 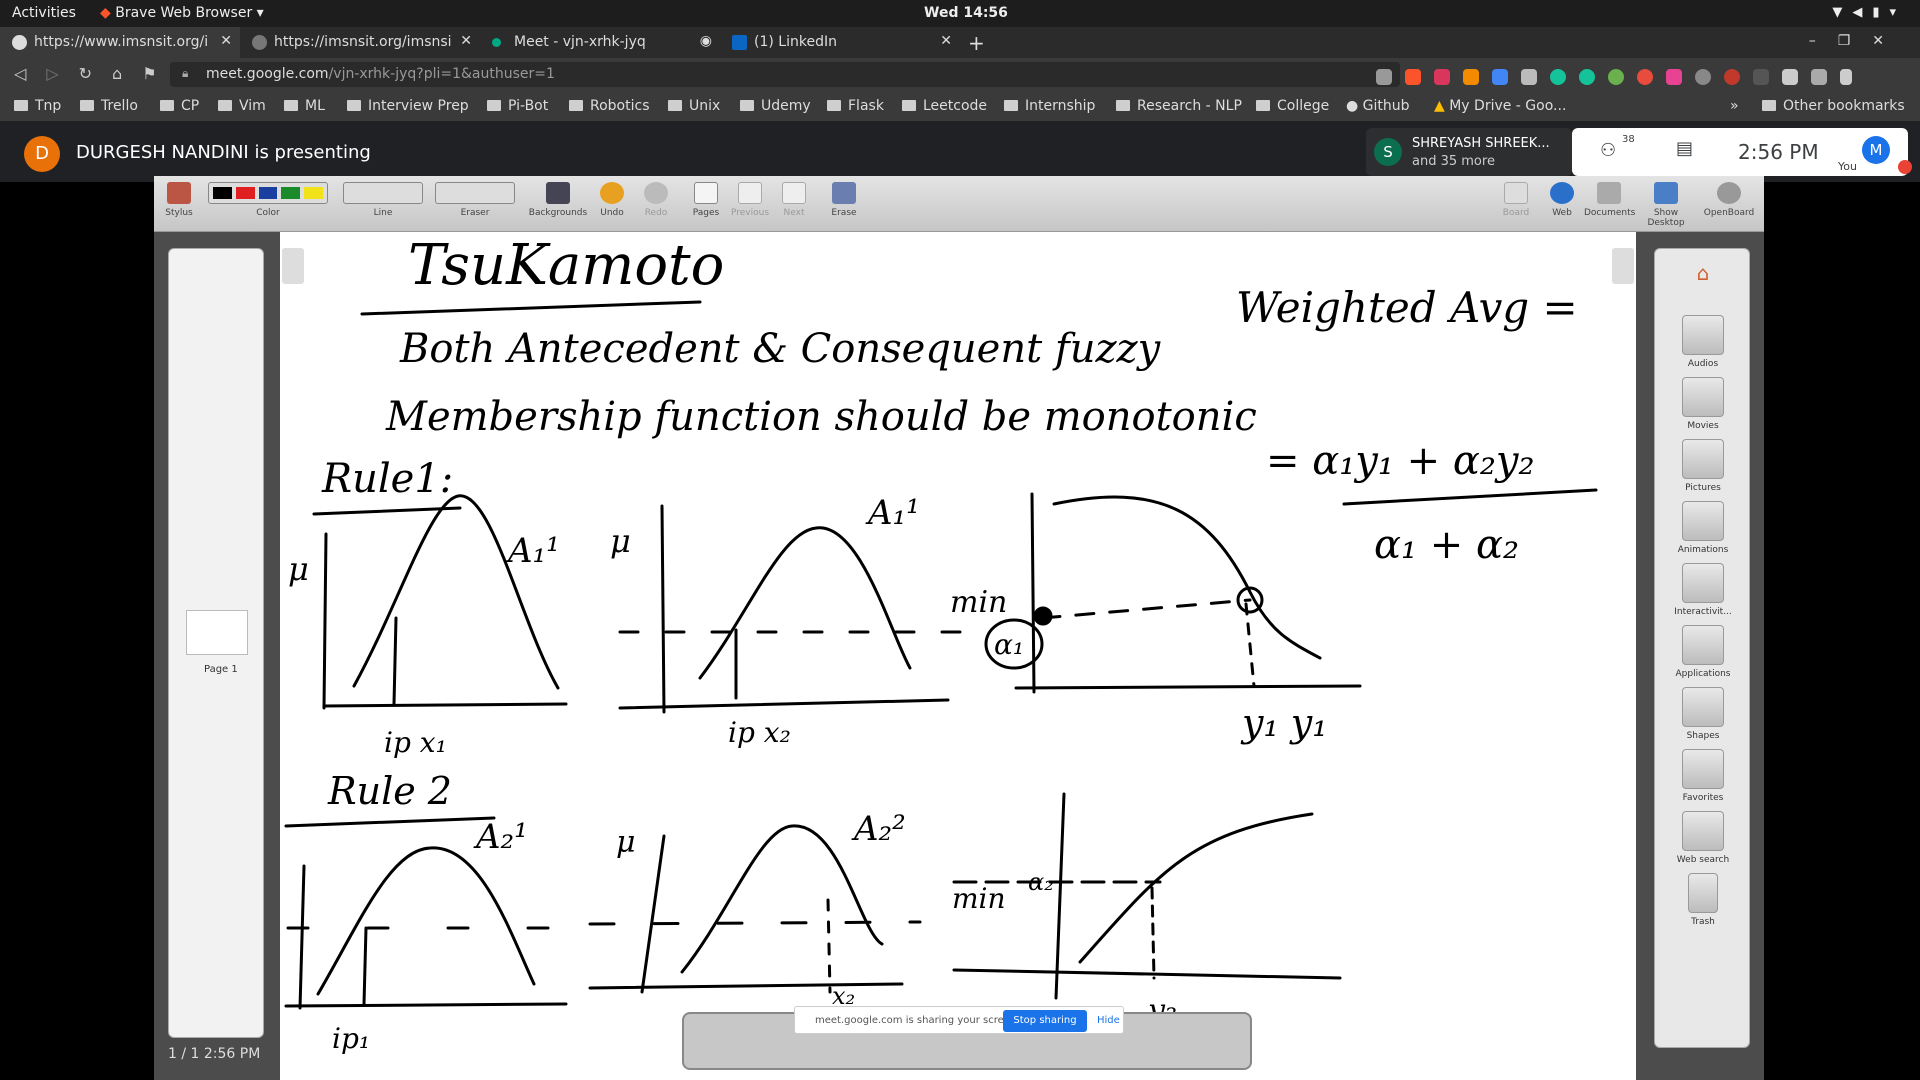 I want to click on bookmarks-overflow-button: », so click(x=1734, y=106).